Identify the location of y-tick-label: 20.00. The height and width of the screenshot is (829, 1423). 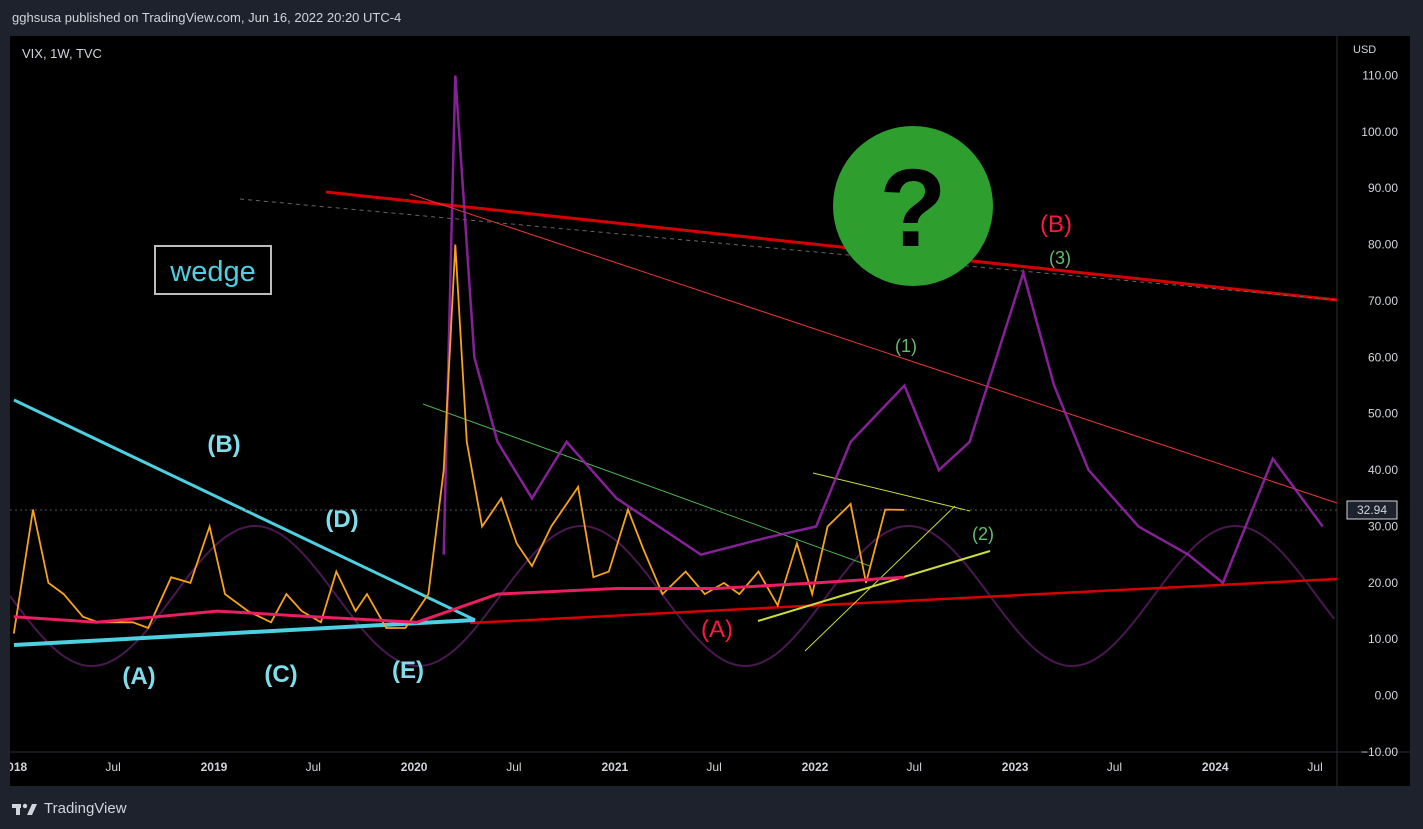
(1383, 583).